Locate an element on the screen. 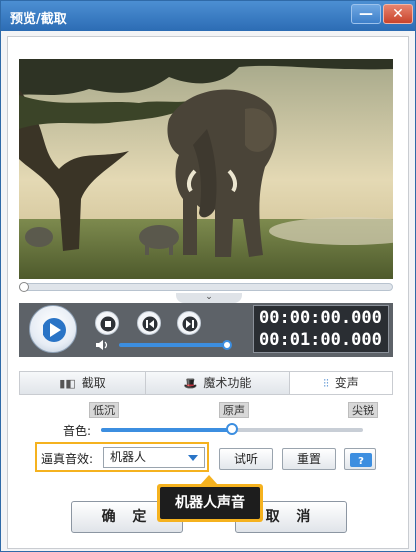 This screenshot has height=552, width=416. volume-handle is located at coordinates (227, 345).